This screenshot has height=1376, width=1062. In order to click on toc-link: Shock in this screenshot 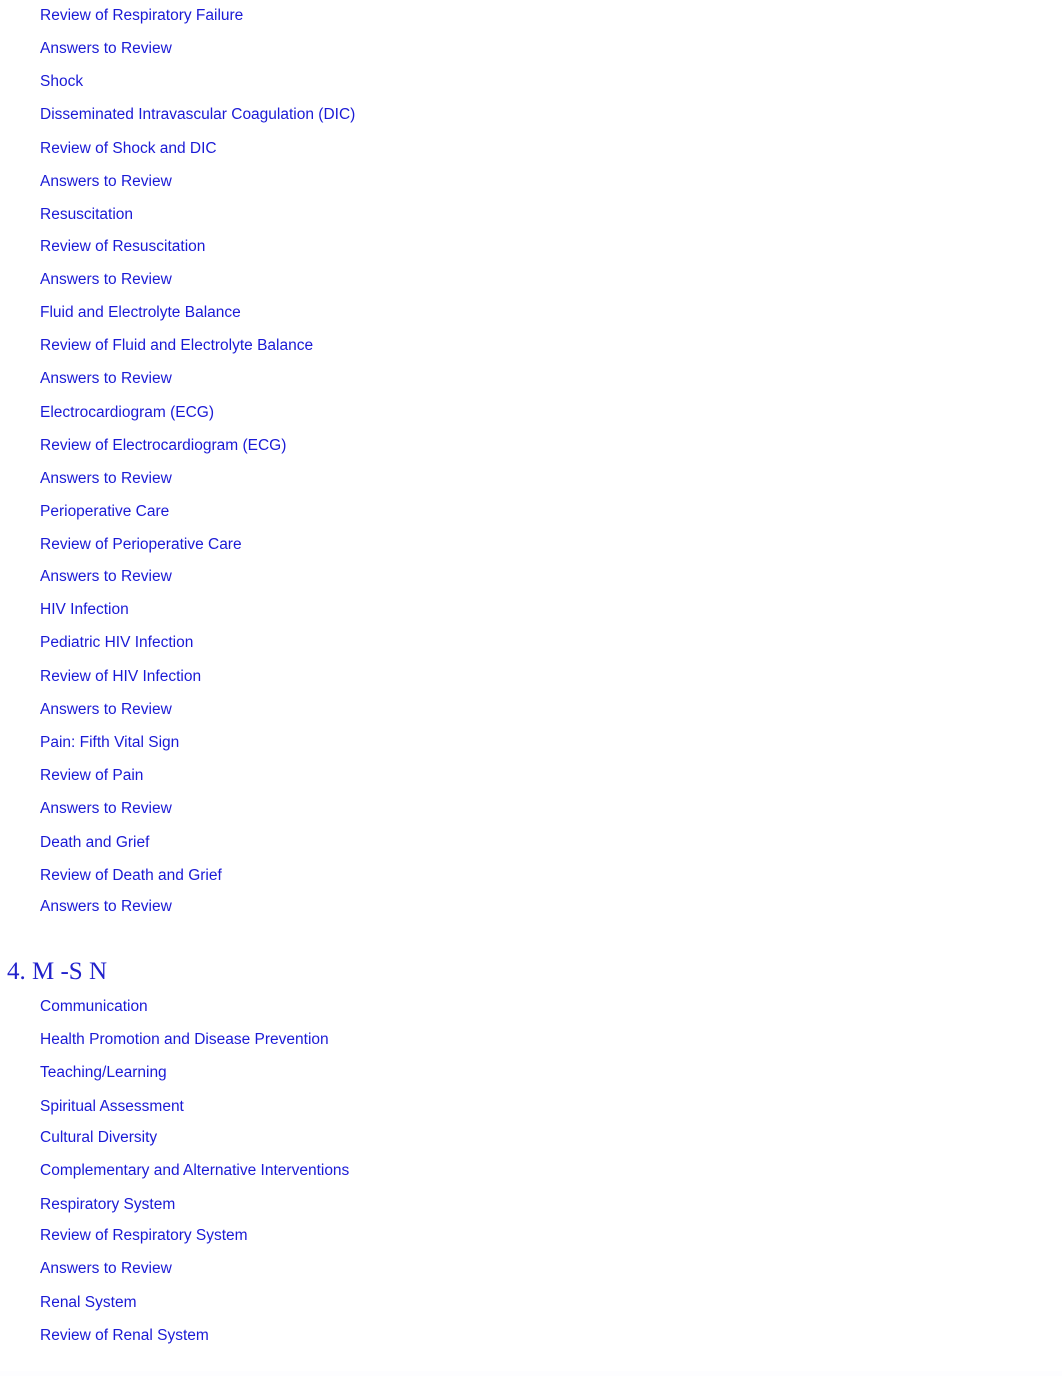, I will do `click(61, 82)`.